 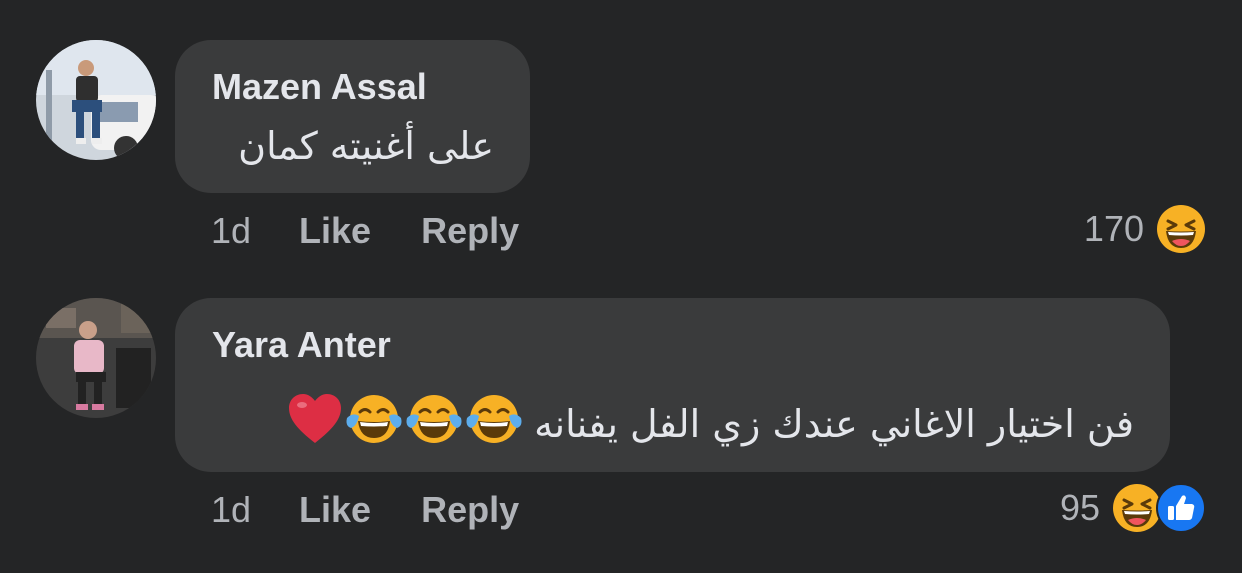 I want to click on like-icon, so click(x=1181, y=508).